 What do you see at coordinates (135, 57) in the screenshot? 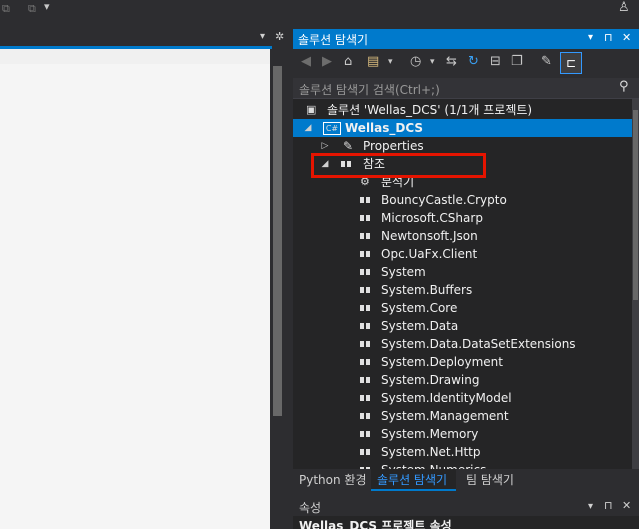
I see `editor-header` at bounding box center [135, 57].